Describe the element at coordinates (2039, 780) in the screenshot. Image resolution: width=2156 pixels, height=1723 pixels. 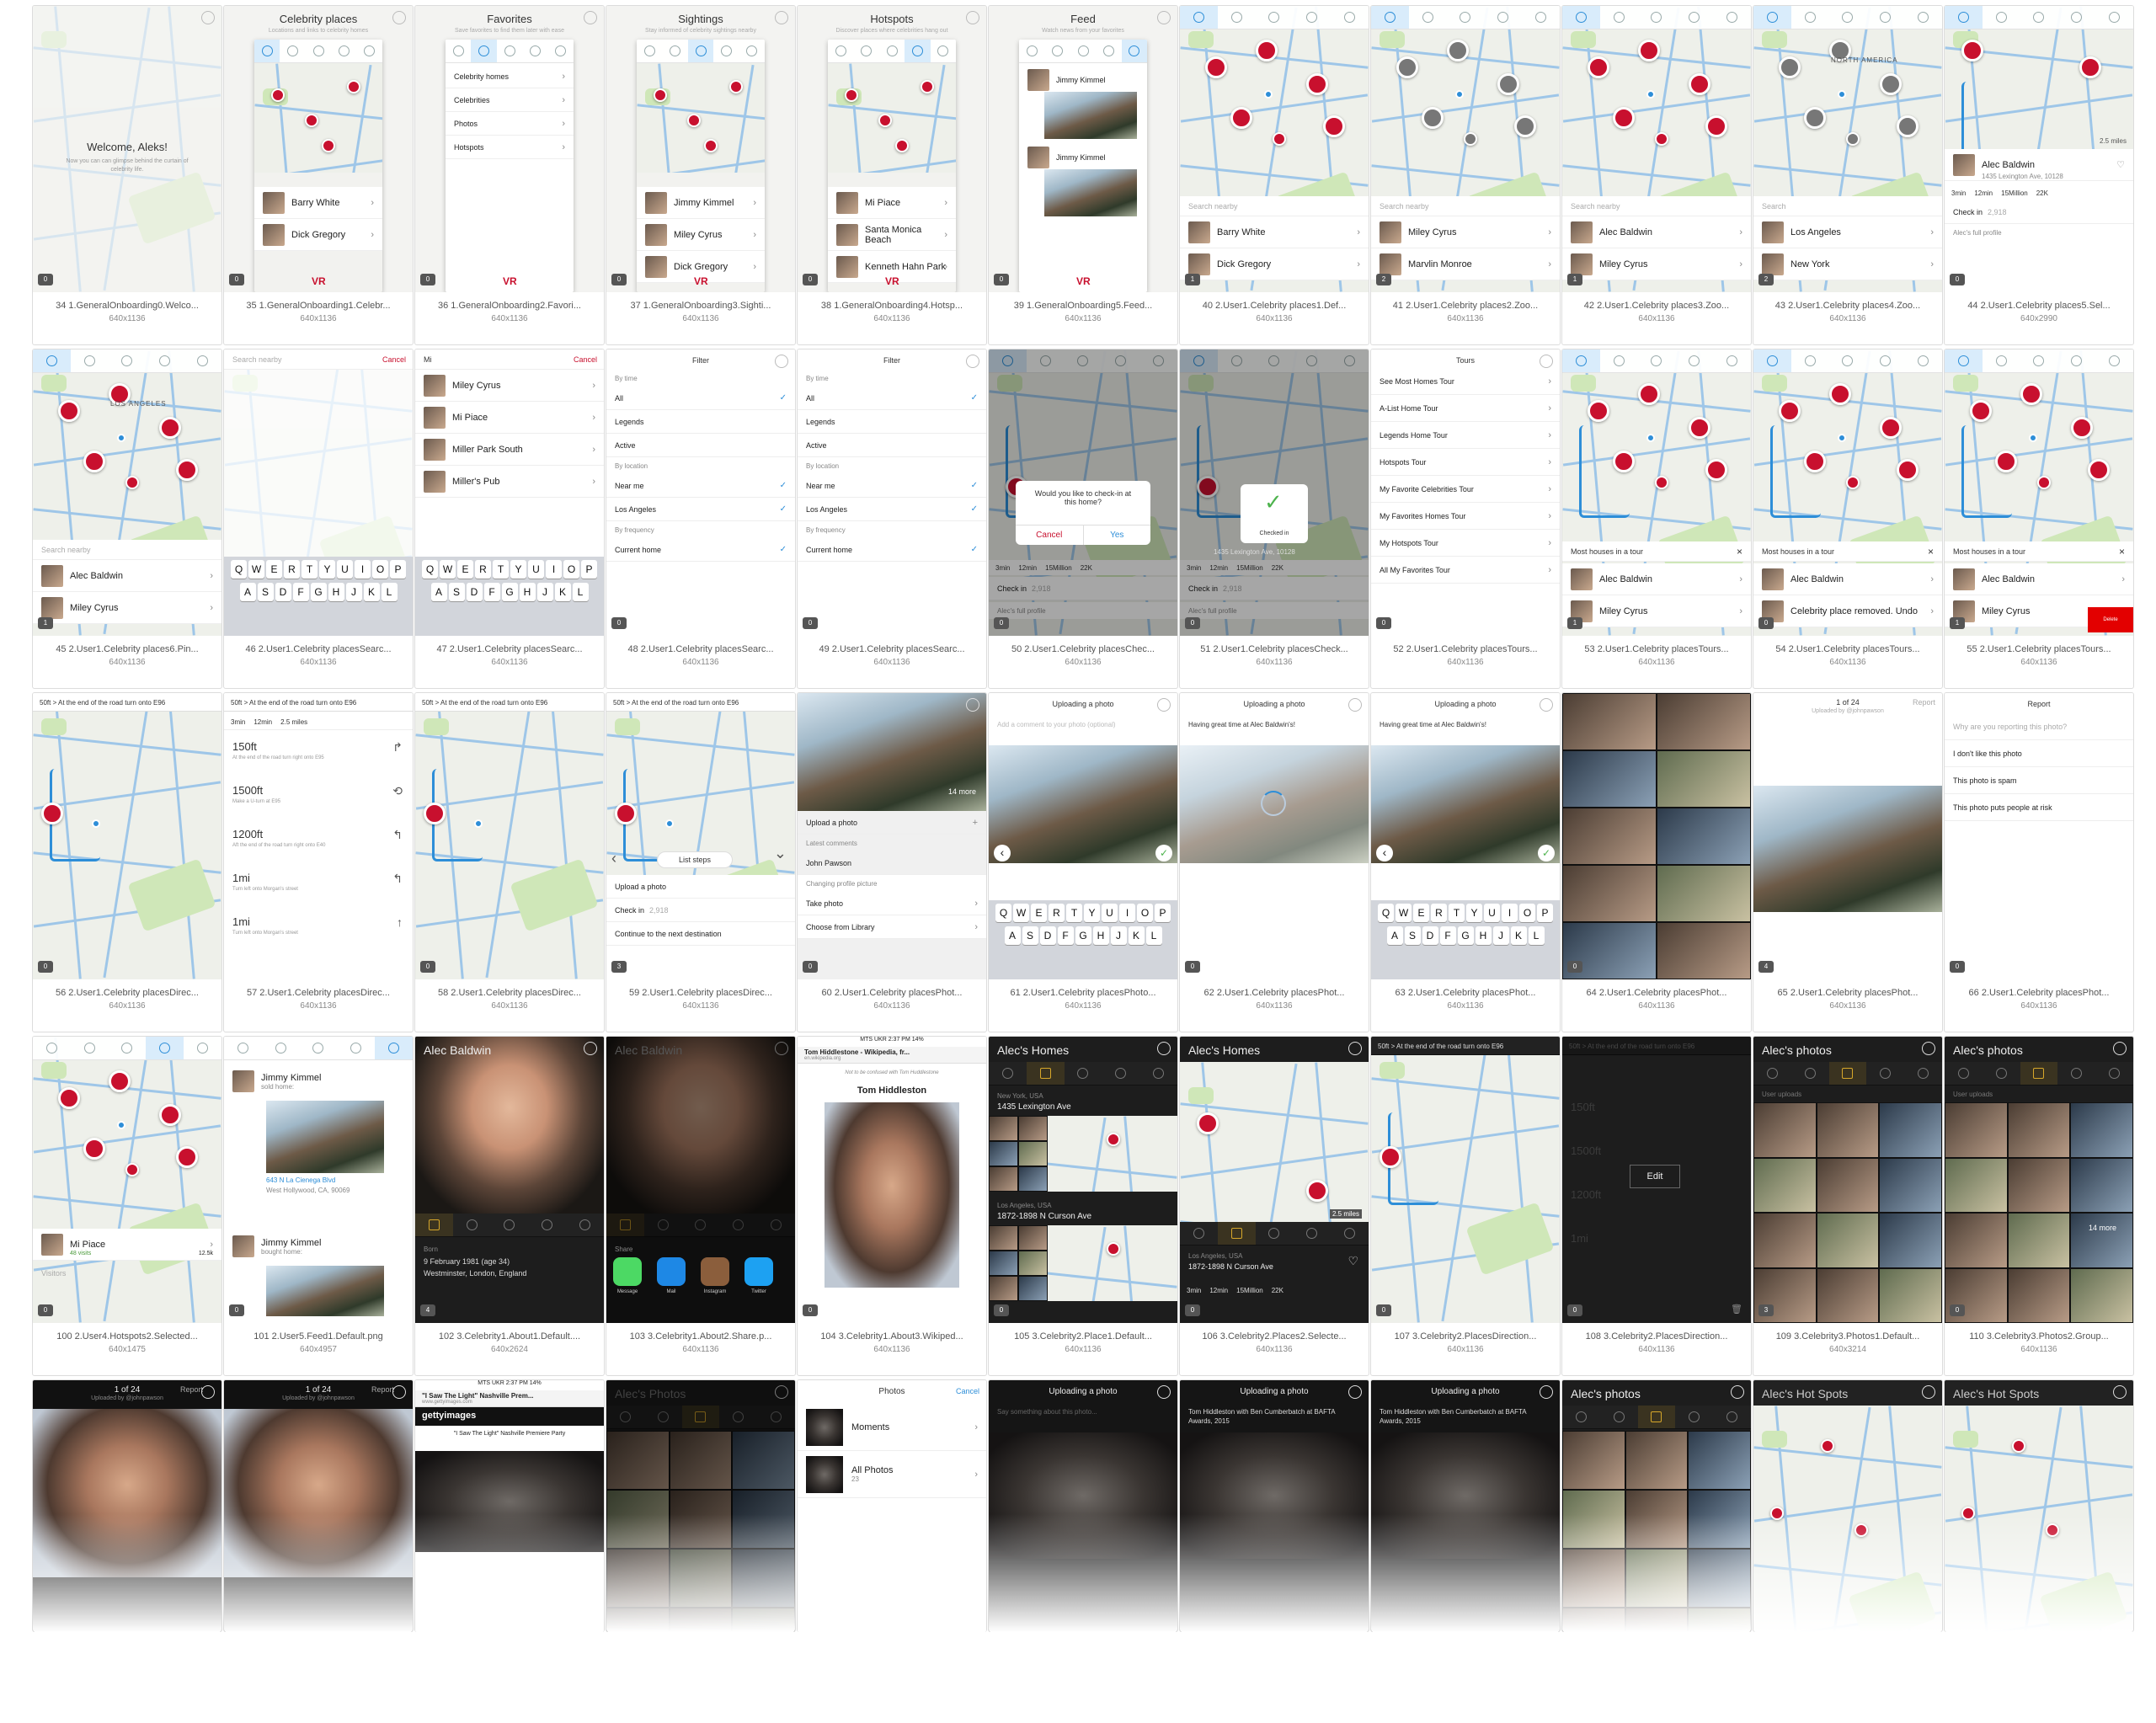
I see `report-option: This photo is spam` at that location.